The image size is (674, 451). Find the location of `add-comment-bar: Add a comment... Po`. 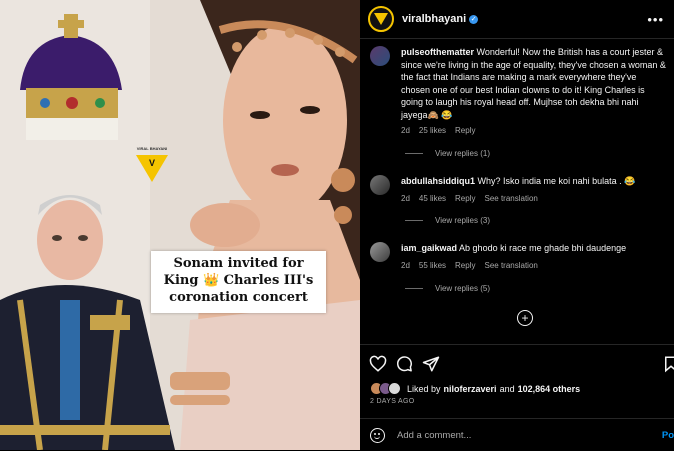

add-comment-bar: Add a comment... Po is located at coordinates (517, 434).